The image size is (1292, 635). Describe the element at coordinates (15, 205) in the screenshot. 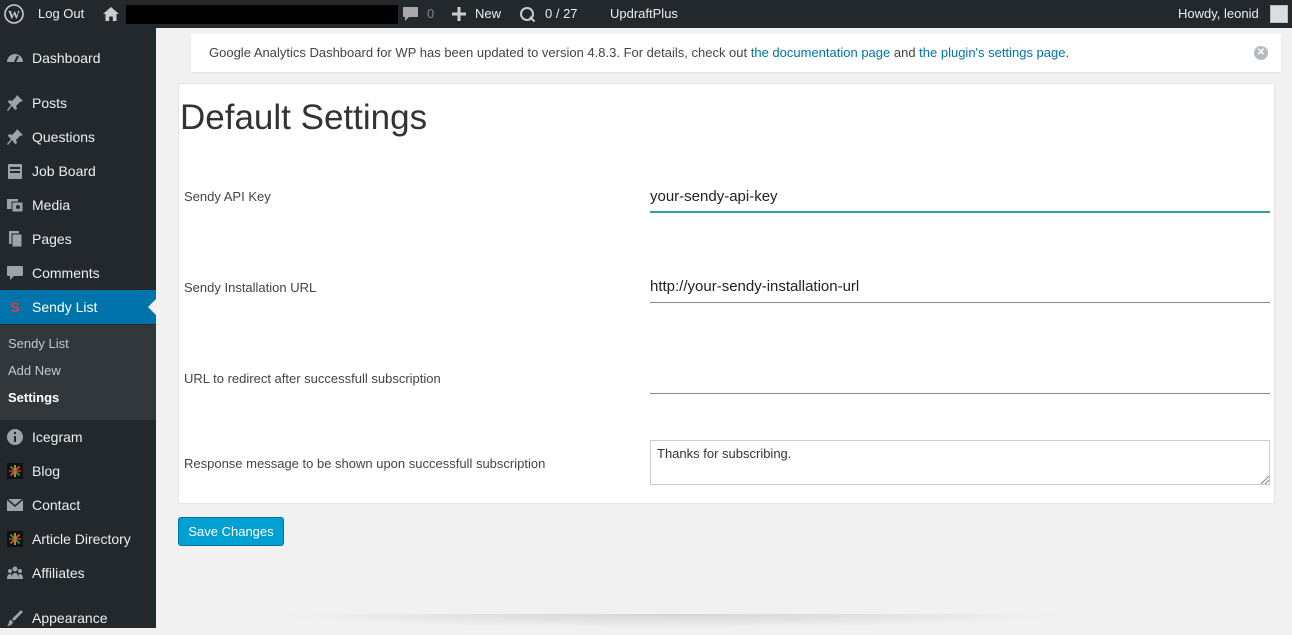

I see `media-icon` at that location.